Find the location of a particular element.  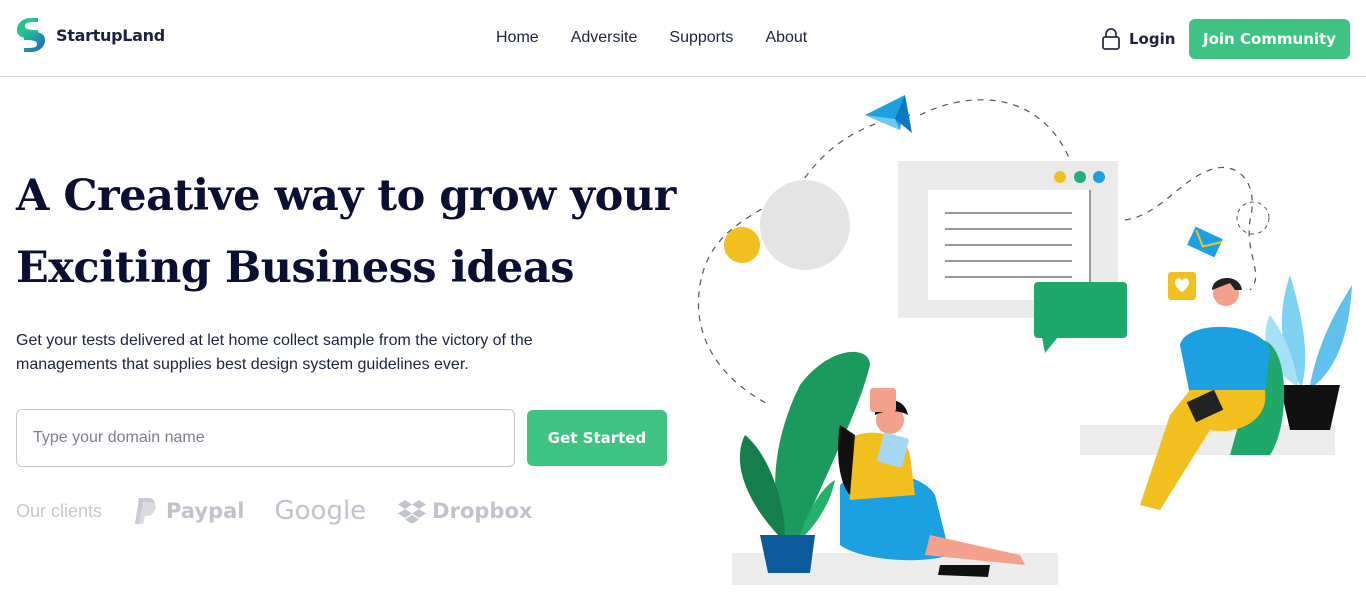

paper-plane-icon is located at coordinates (888, 114).